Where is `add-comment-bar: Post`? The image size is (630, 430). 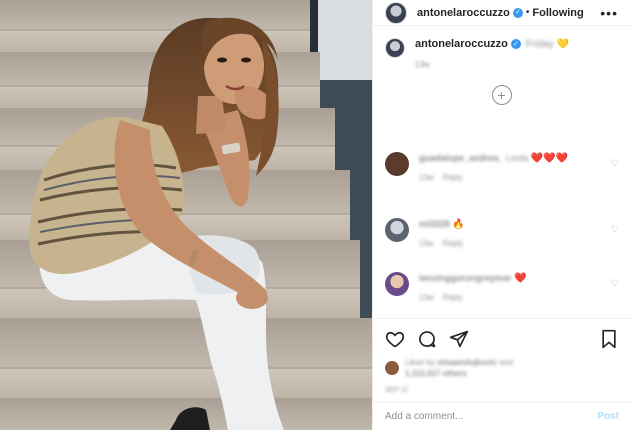
add-comment-bar: Post is located at coordinates (501, 416).